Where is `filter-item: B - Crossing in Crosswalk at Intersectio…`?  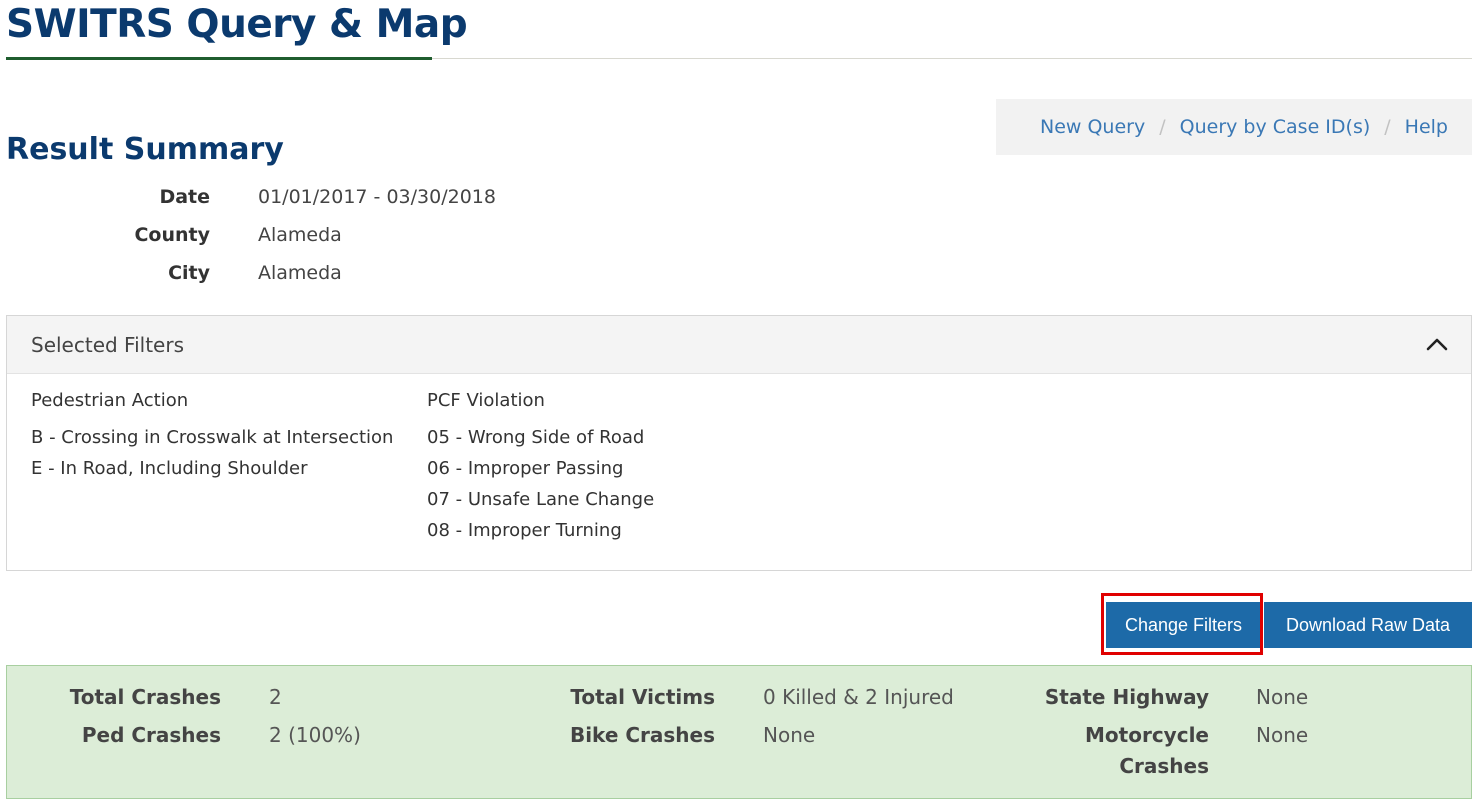
filter-item: B - Crossing in Crosswalk at Intersectio… is located at coordinates (212, 437).